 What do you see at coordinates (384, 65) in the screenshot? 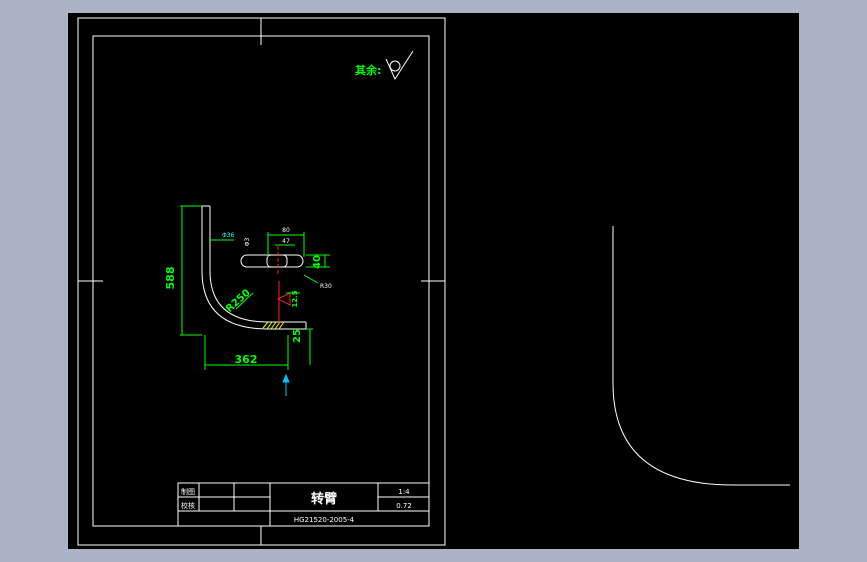
I see `surface-finish-note: 其余:` at bounding box center [384, 65].